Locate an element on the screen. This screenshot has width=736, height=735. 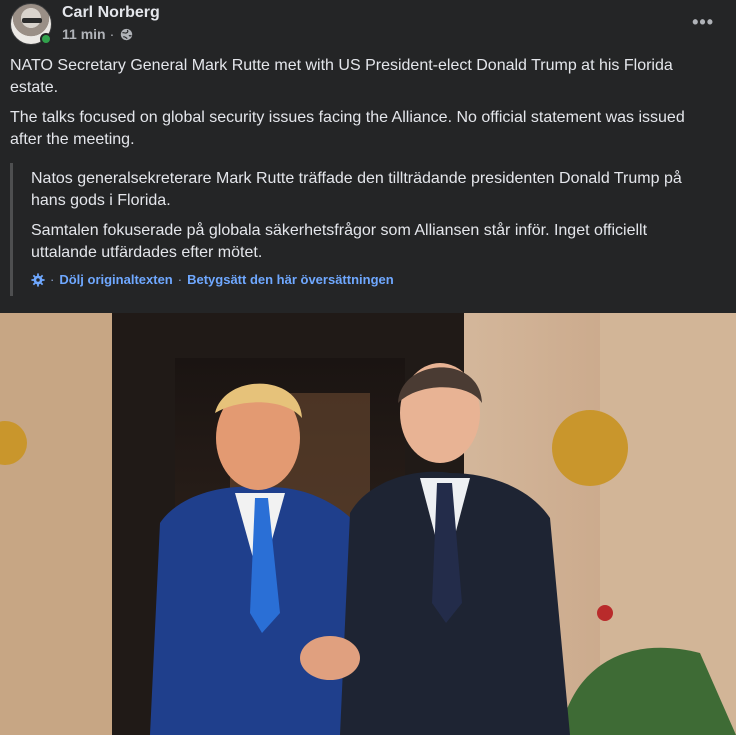
post-meta: 11 min · is located at coordinates (97, 34).